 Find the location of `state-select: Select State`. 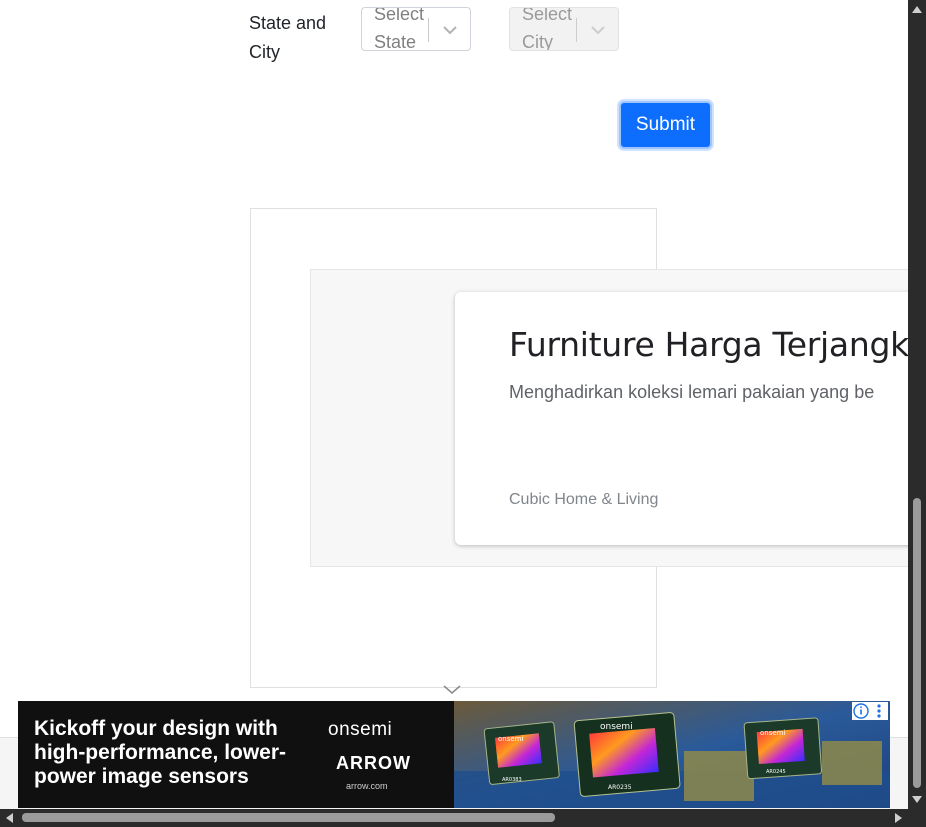

state-select: Select State is located at coordinates (416, 29).